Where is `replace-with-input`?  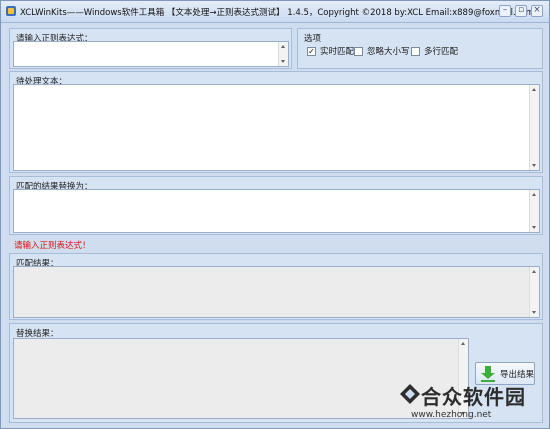
replace-with-input is located at coordinates (276, 211).